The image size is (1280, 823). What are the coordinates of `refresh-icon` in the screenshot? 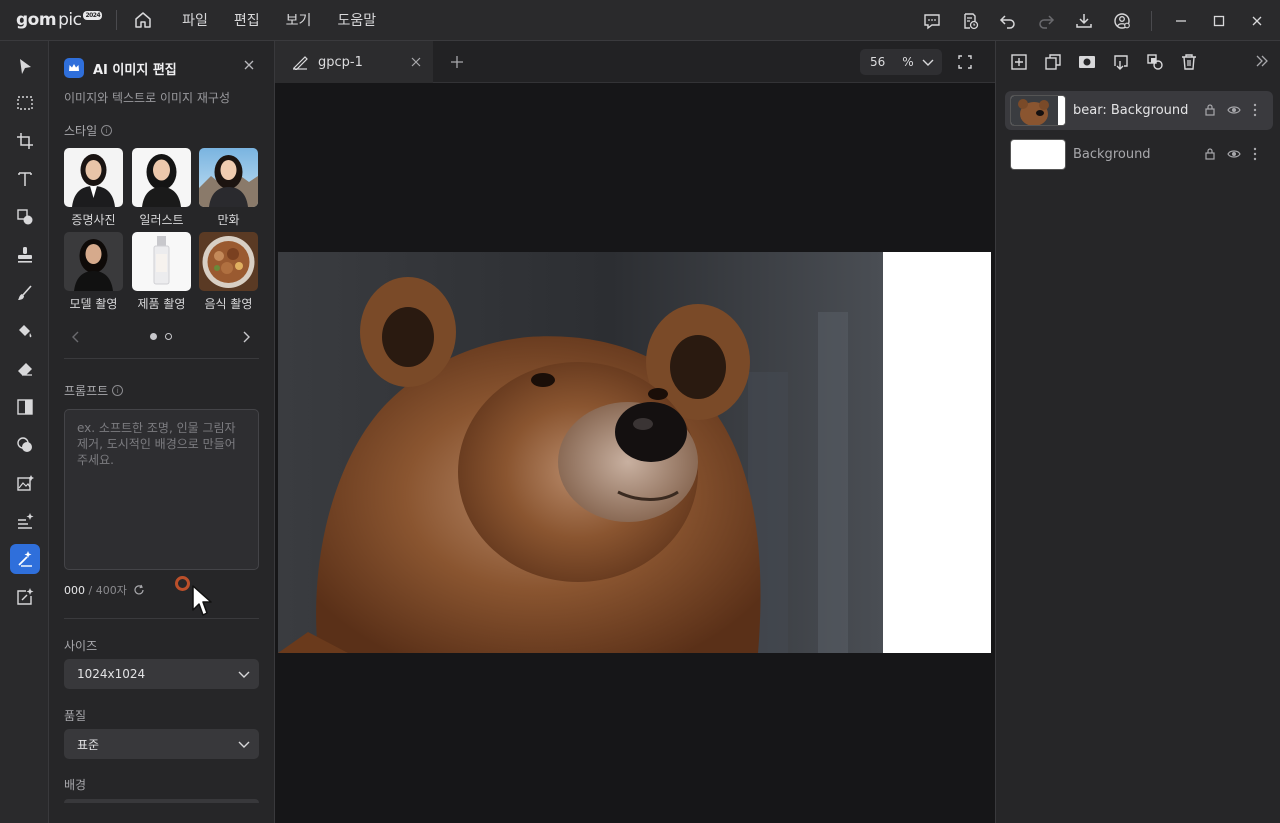 It's located at (139, 590).